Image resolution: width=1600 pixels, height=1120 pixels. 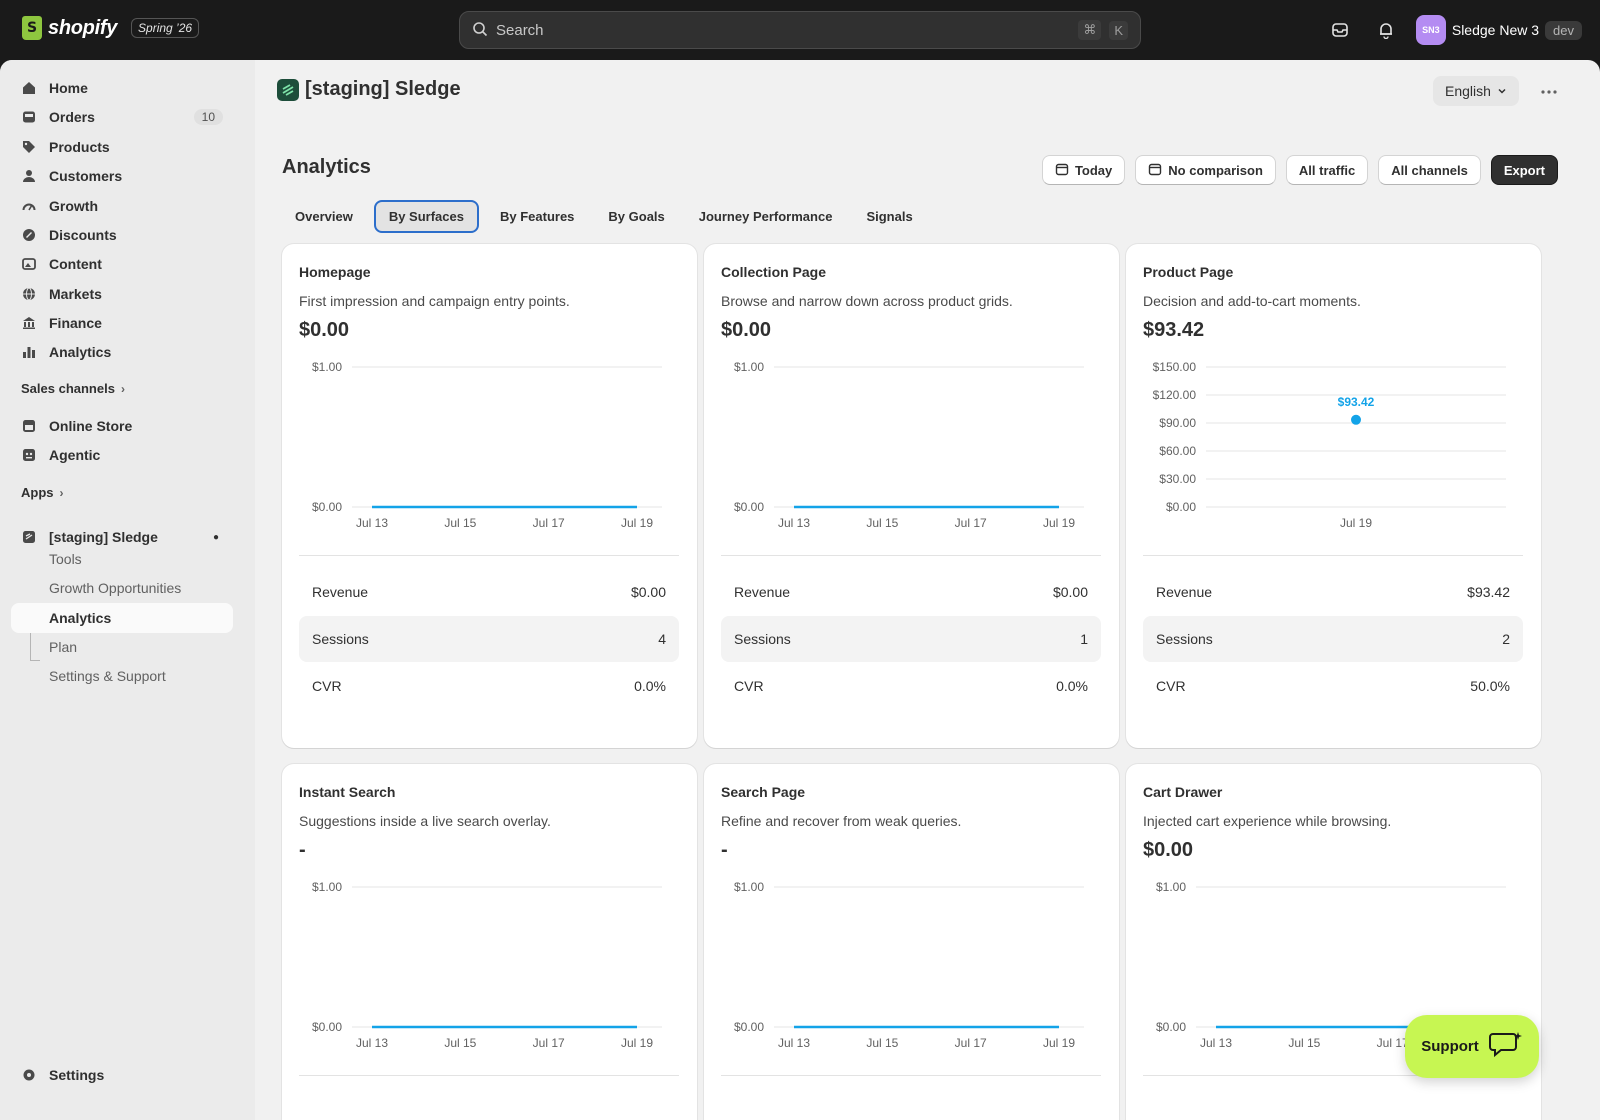 What do you see at coordinates (29, 1075) in the screenshot?
I see `gear-icon` at bounding box center [29, 1075].